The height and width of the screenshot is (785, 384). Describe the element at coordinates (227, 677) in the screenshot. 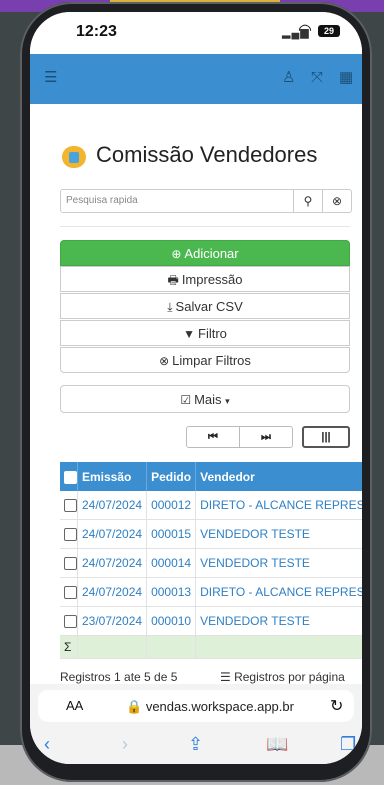

I see `list-icon: ☰` at that location.